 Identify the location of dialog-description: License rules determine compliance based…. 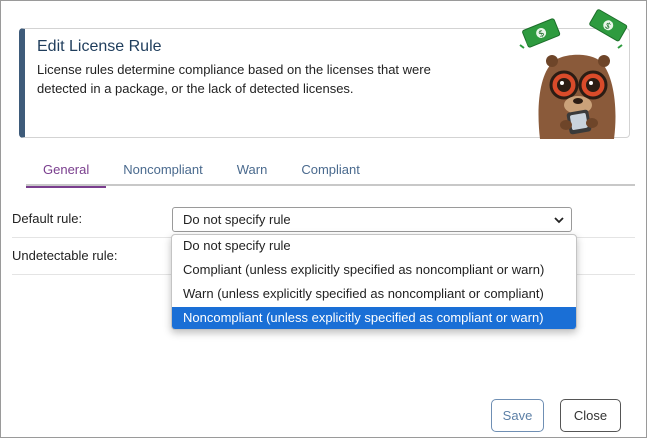
(234, 79).